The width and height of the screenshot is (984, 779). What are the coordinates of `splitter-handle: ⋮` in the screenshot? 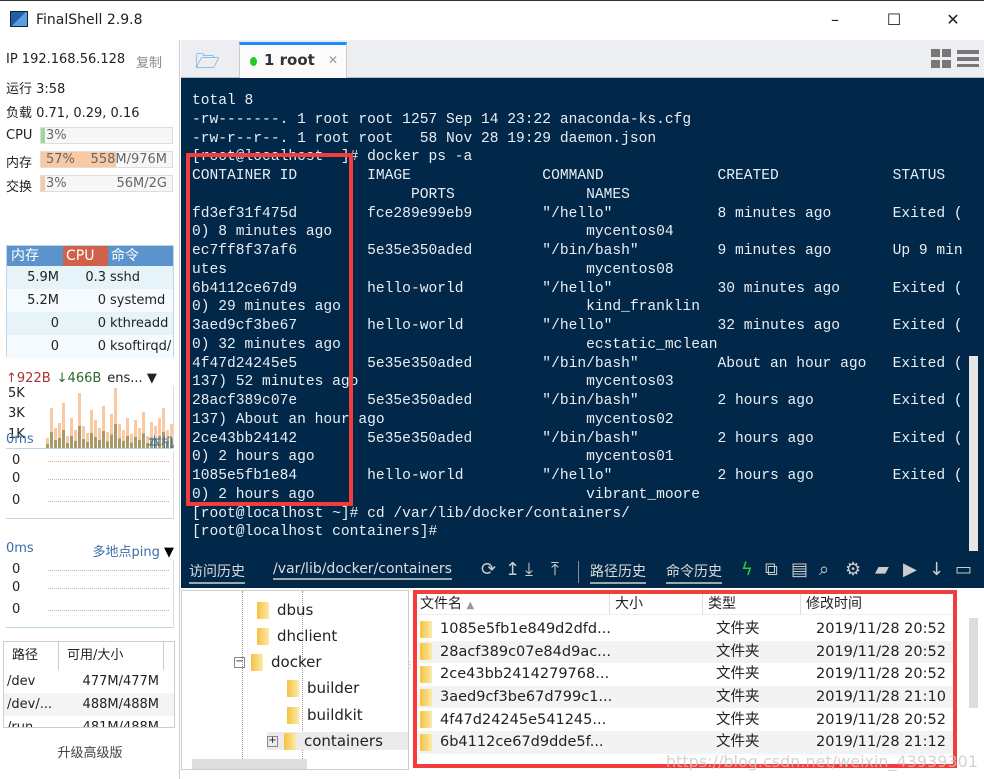 It's located at (410, 665).